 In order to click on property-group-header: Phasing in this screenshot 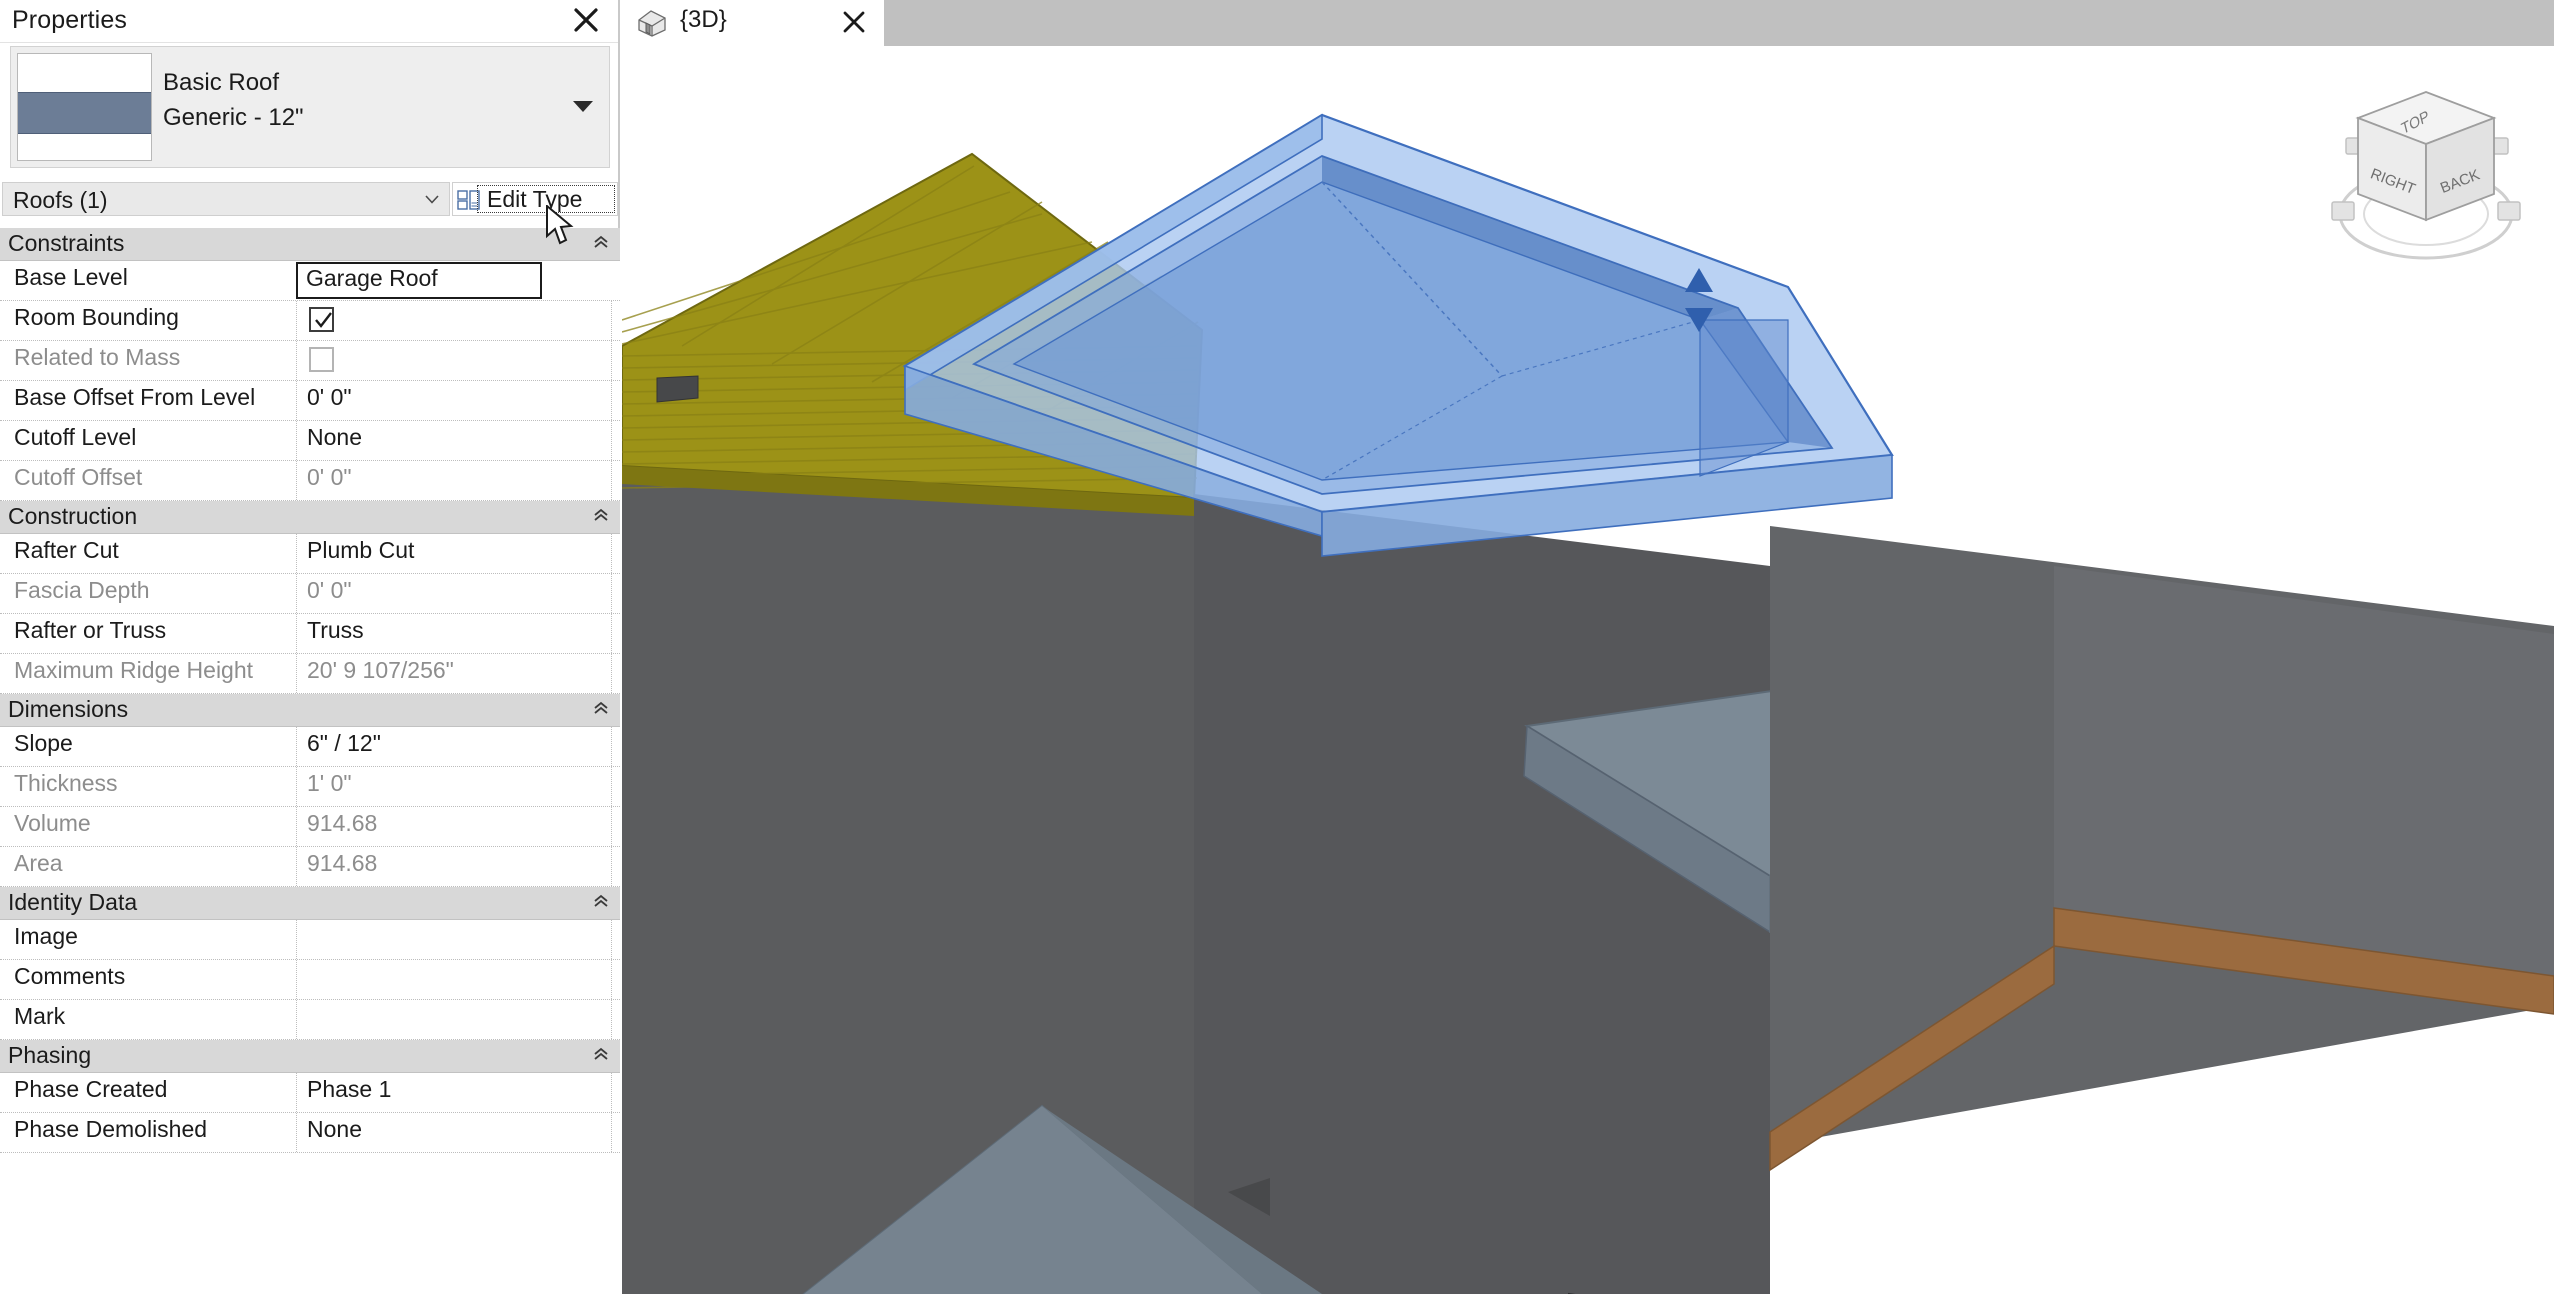, I will do `click(310, 1056)`.